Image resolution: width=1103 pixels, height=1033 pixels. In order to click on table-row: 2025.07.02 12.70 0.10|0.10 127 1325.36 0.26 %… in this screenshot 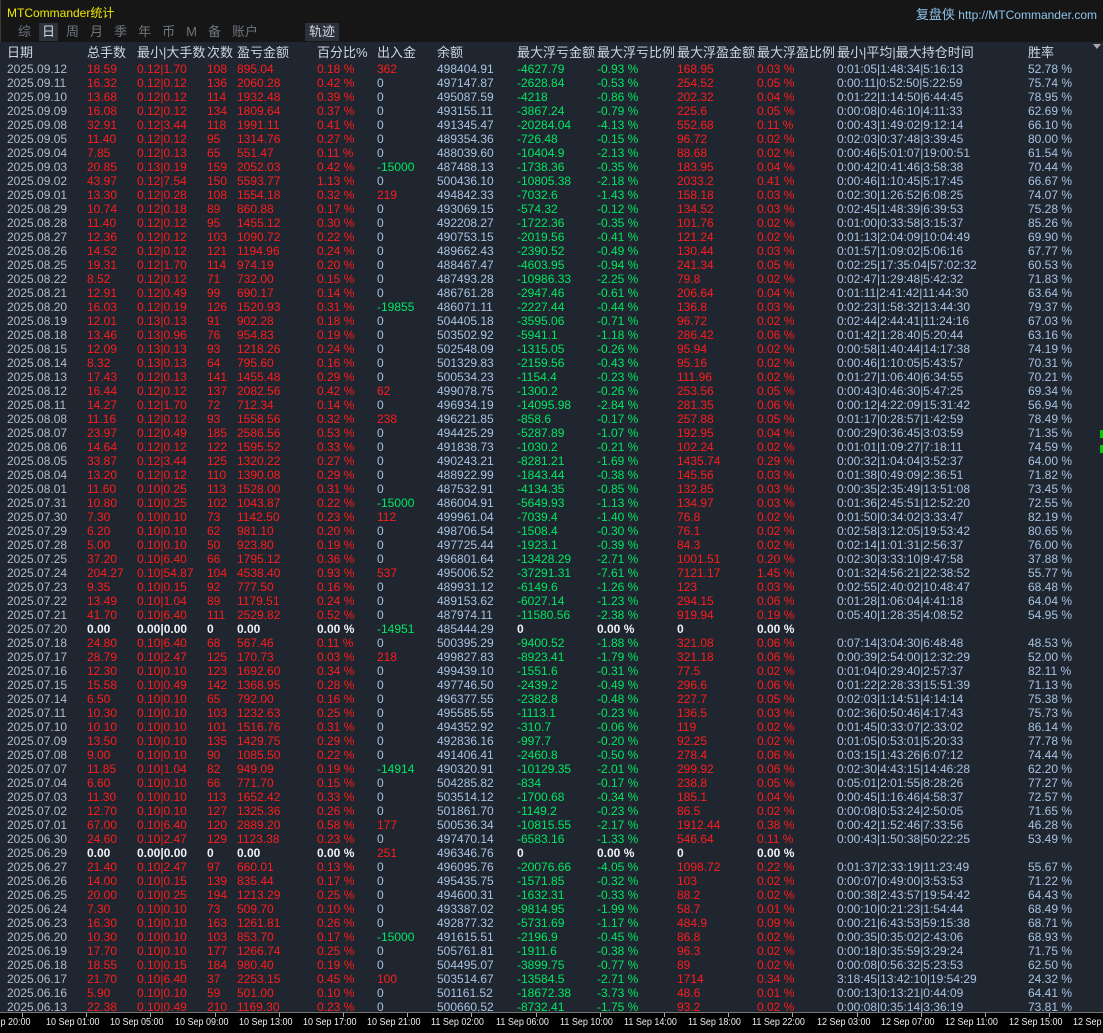, I will do `click(550, 811)`.